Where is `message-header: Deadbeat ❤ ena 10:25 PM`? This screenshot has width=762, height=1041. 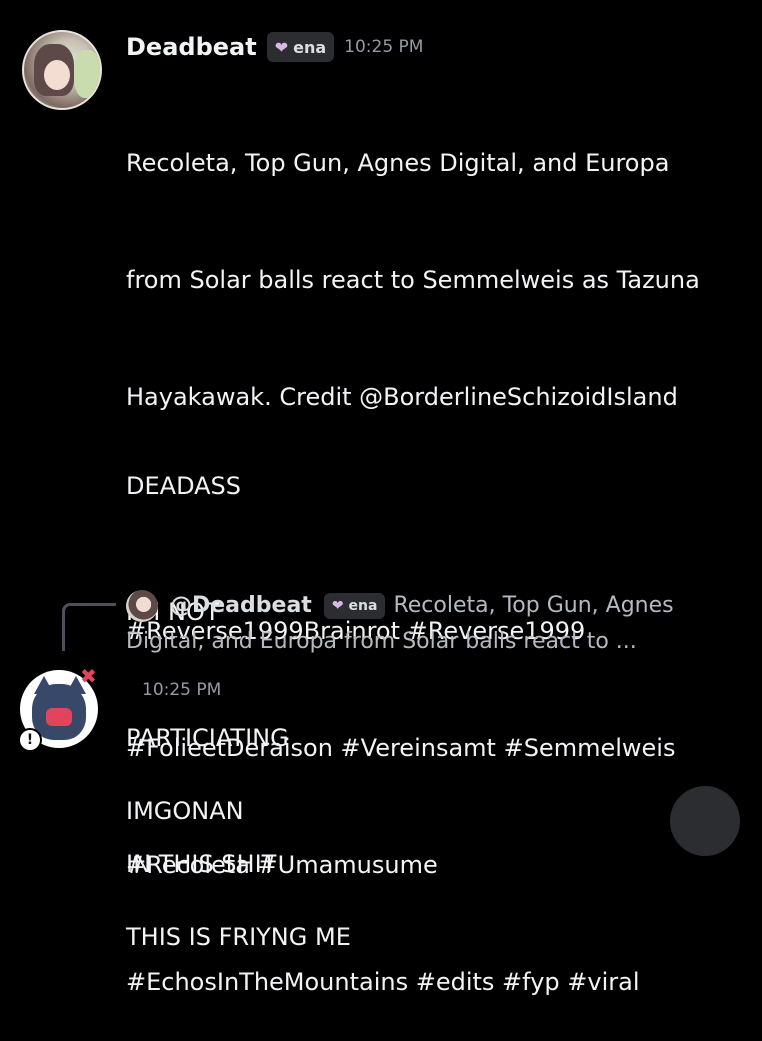
message-header: Deadbeat ❤ ena 10:25 PM is located at coordinates (274, 47).